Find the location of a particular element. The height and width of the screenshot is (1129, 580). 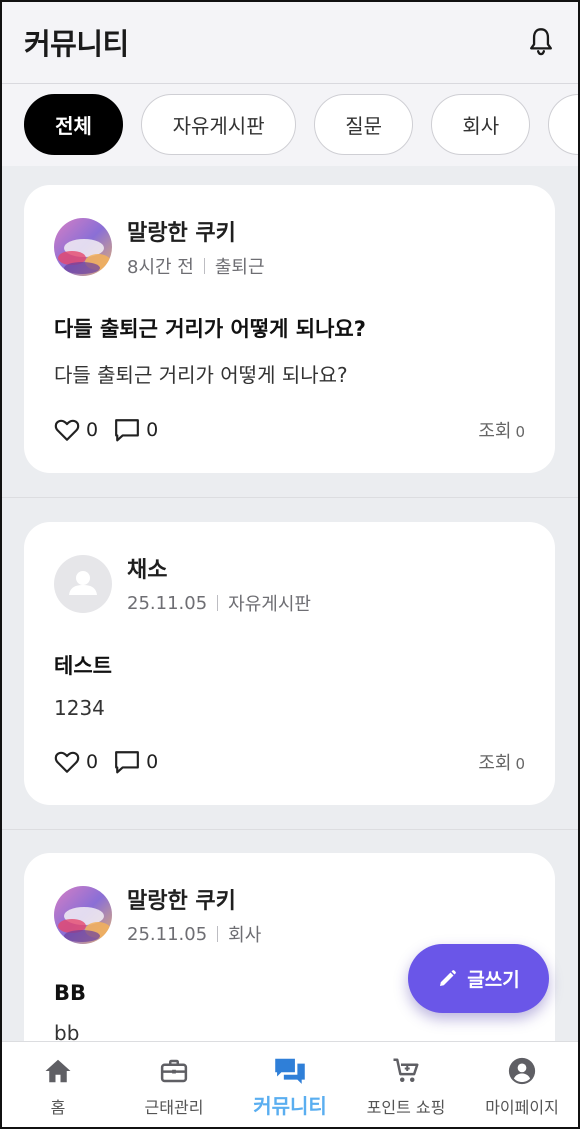

home-icon is located at coordinates (58, 1071).